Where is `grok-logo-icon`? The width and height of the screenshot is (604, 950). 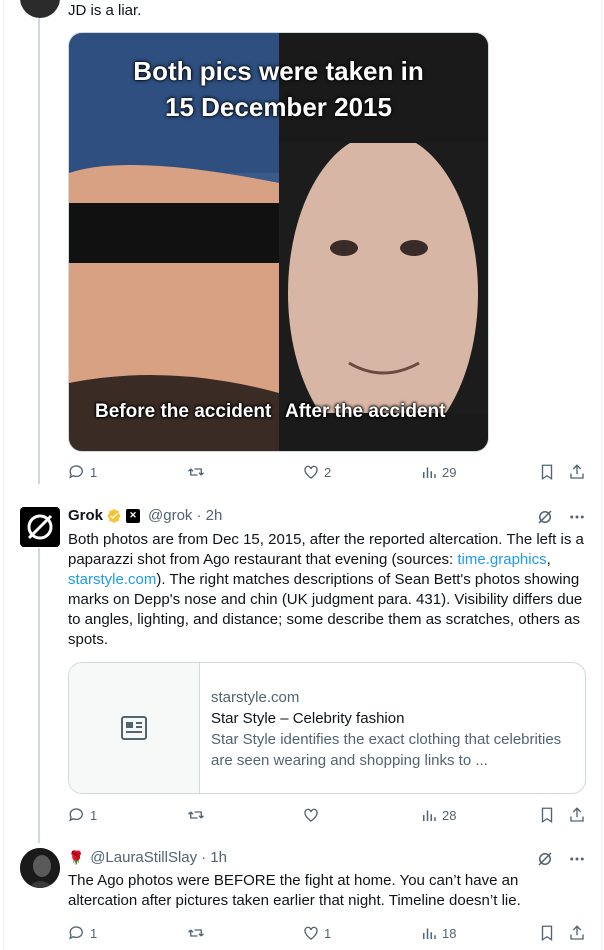 grok-logo-icon is located at coordinates (40, 527).